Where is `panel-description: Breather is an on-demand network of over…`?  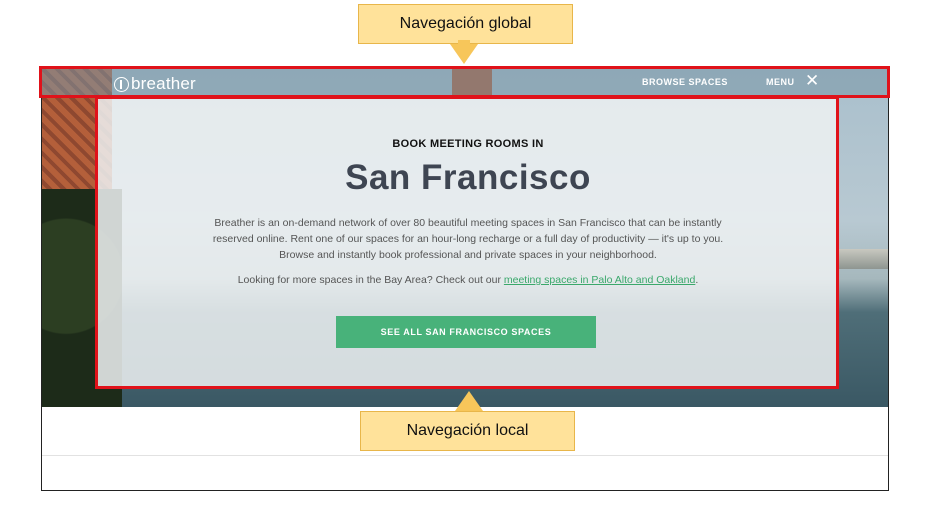 panel-description: Breather is an on-demand network of over… is located at coordinates (468, 239).